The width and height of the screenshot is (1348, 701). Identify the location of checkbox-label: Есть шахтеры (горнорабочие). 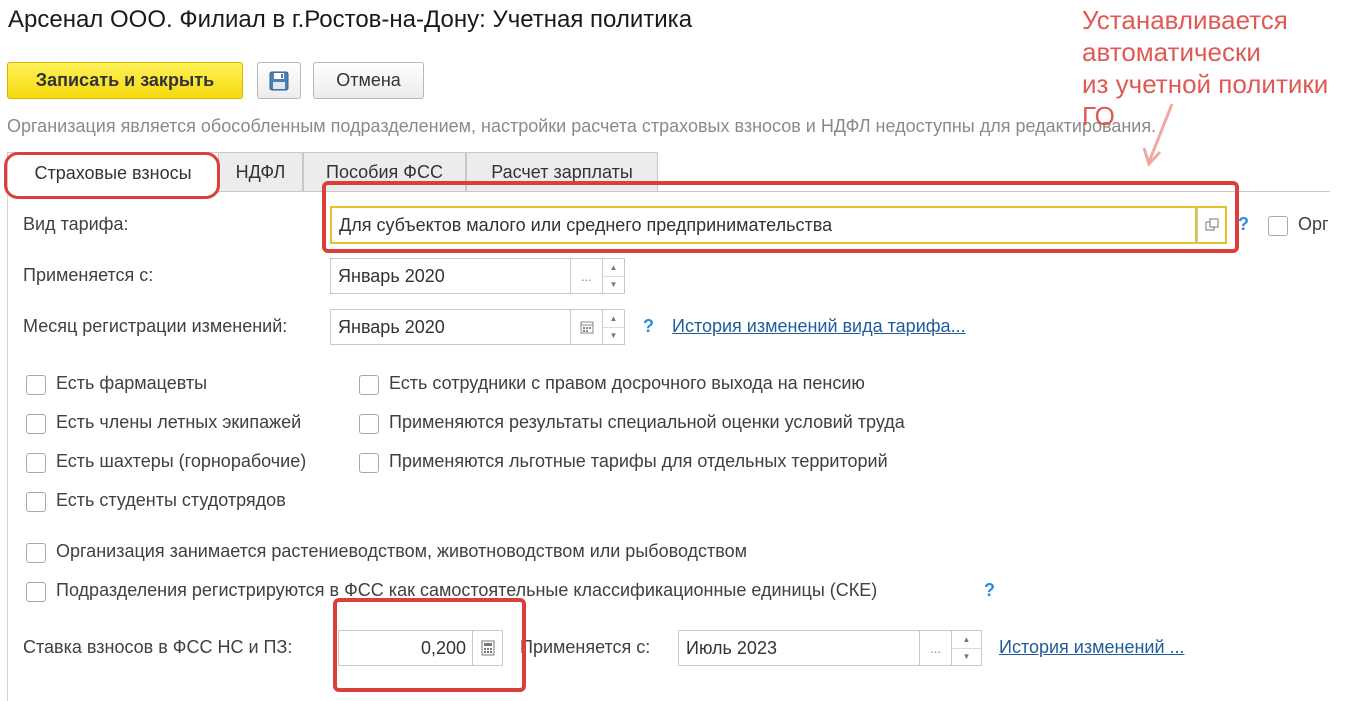
(181, 461).